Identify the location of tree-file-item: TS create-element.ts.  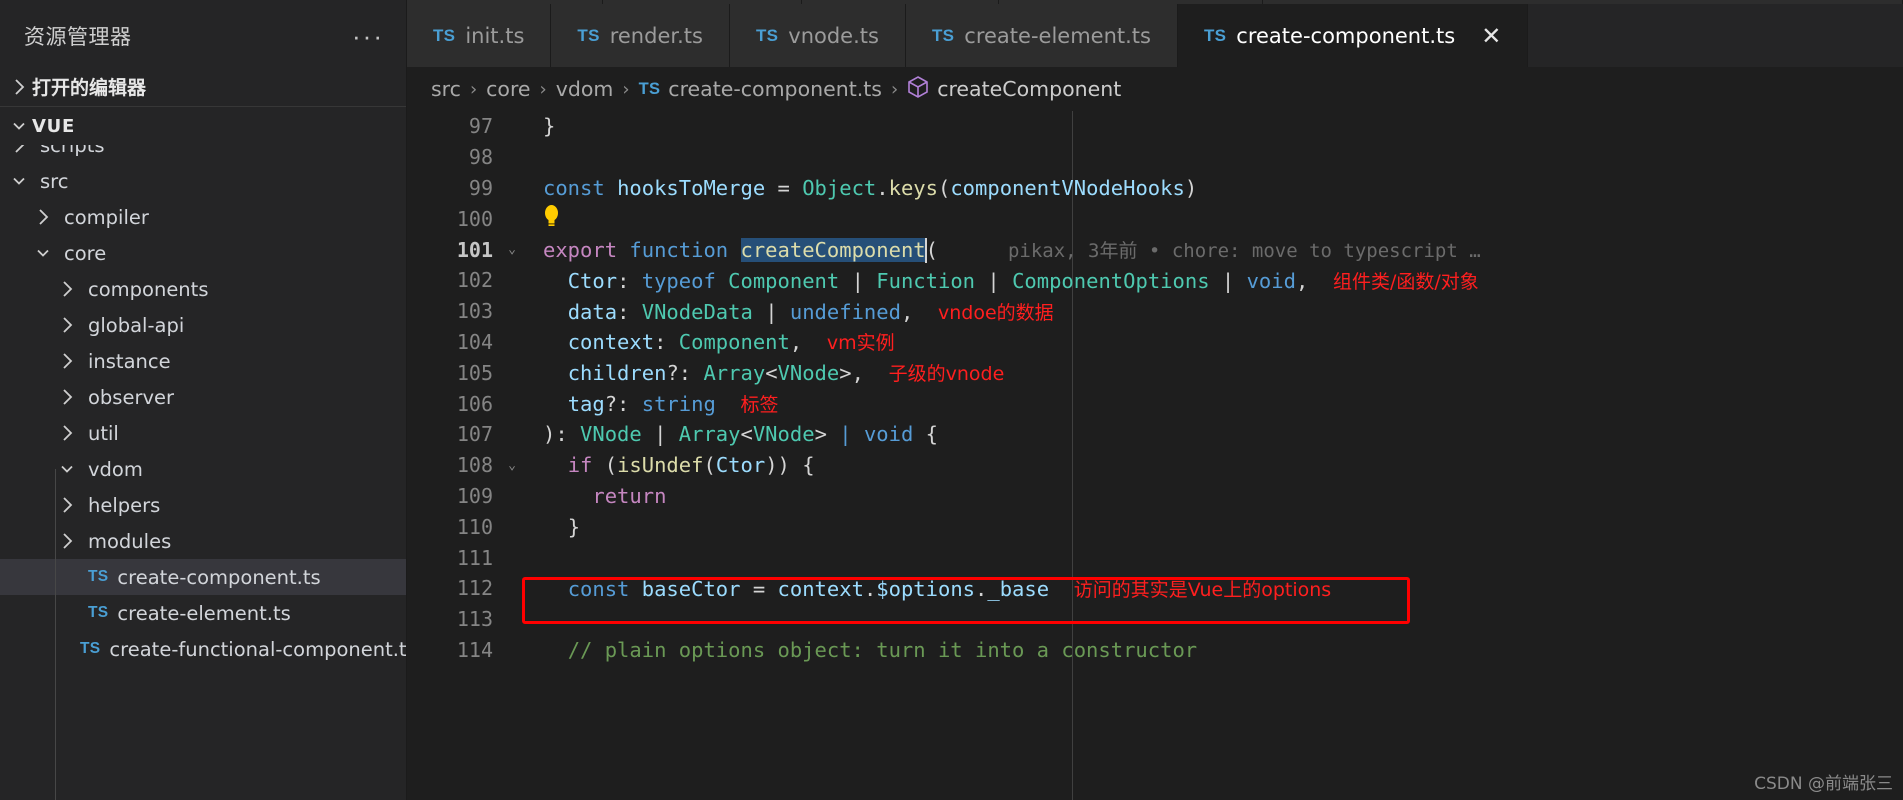
(203, 613).